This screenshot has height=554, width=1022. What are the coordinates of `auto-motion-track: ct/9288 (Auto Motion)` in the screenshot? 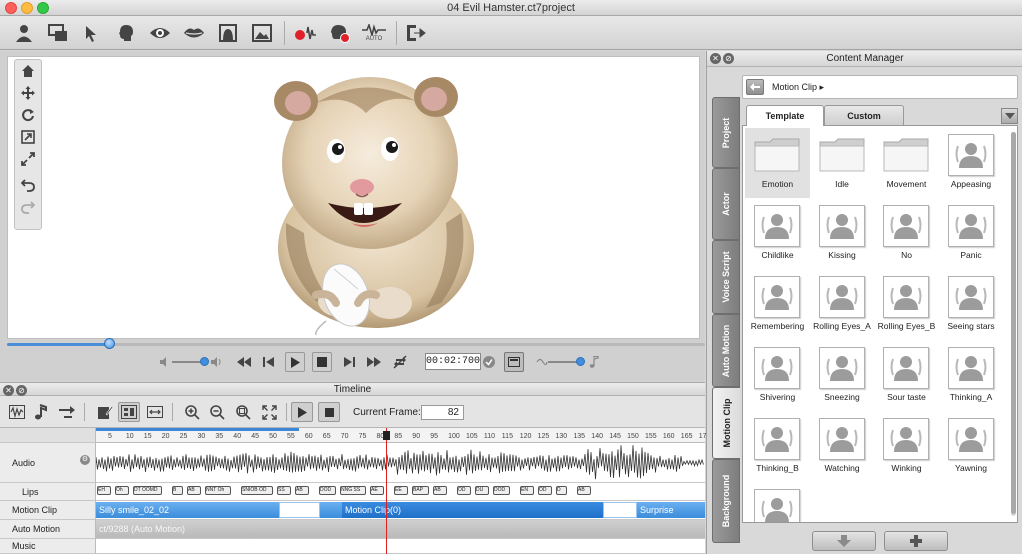 It's located at (400, 529).